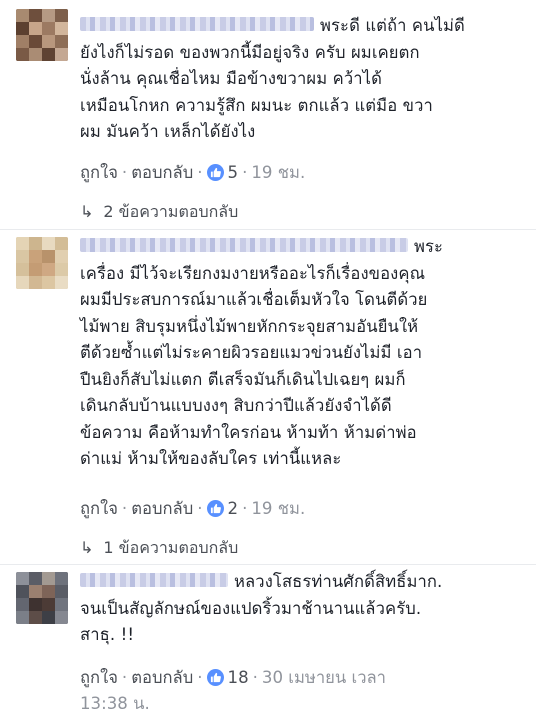 The width and height of the screenshot is (536, 725). What do you see at coordinates (233, 508) in the screenshot?
I see `like-count: 2` at bounding box center [233, 508].